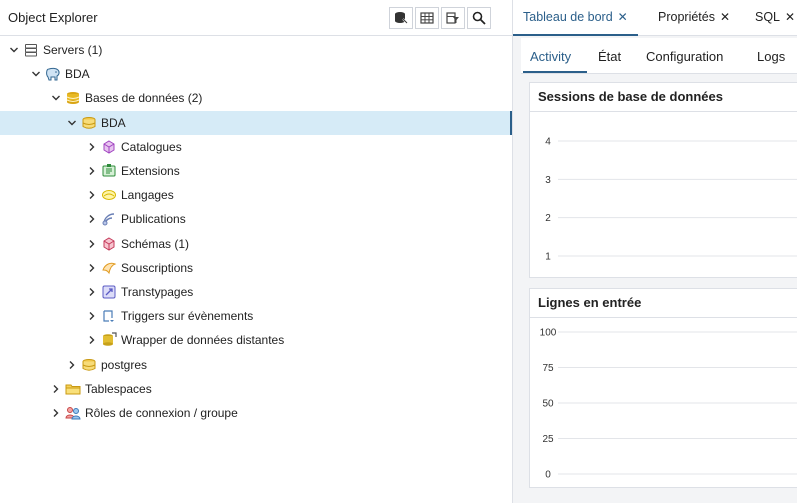 This screenshot has width=797, height=503. I want to click on catalog-icon, so click(109, 147).